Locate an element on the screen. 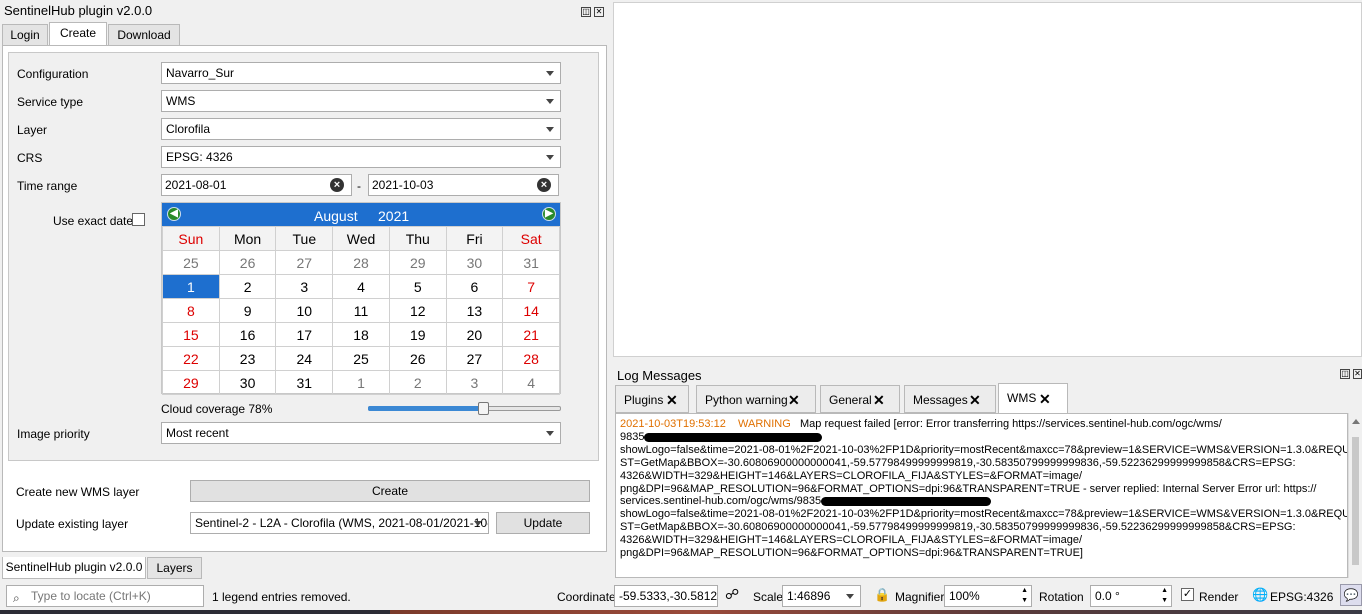 This screenshot has width=1362, height=614. render-checkbox: ✓ is located at coordinates (1187, 594).